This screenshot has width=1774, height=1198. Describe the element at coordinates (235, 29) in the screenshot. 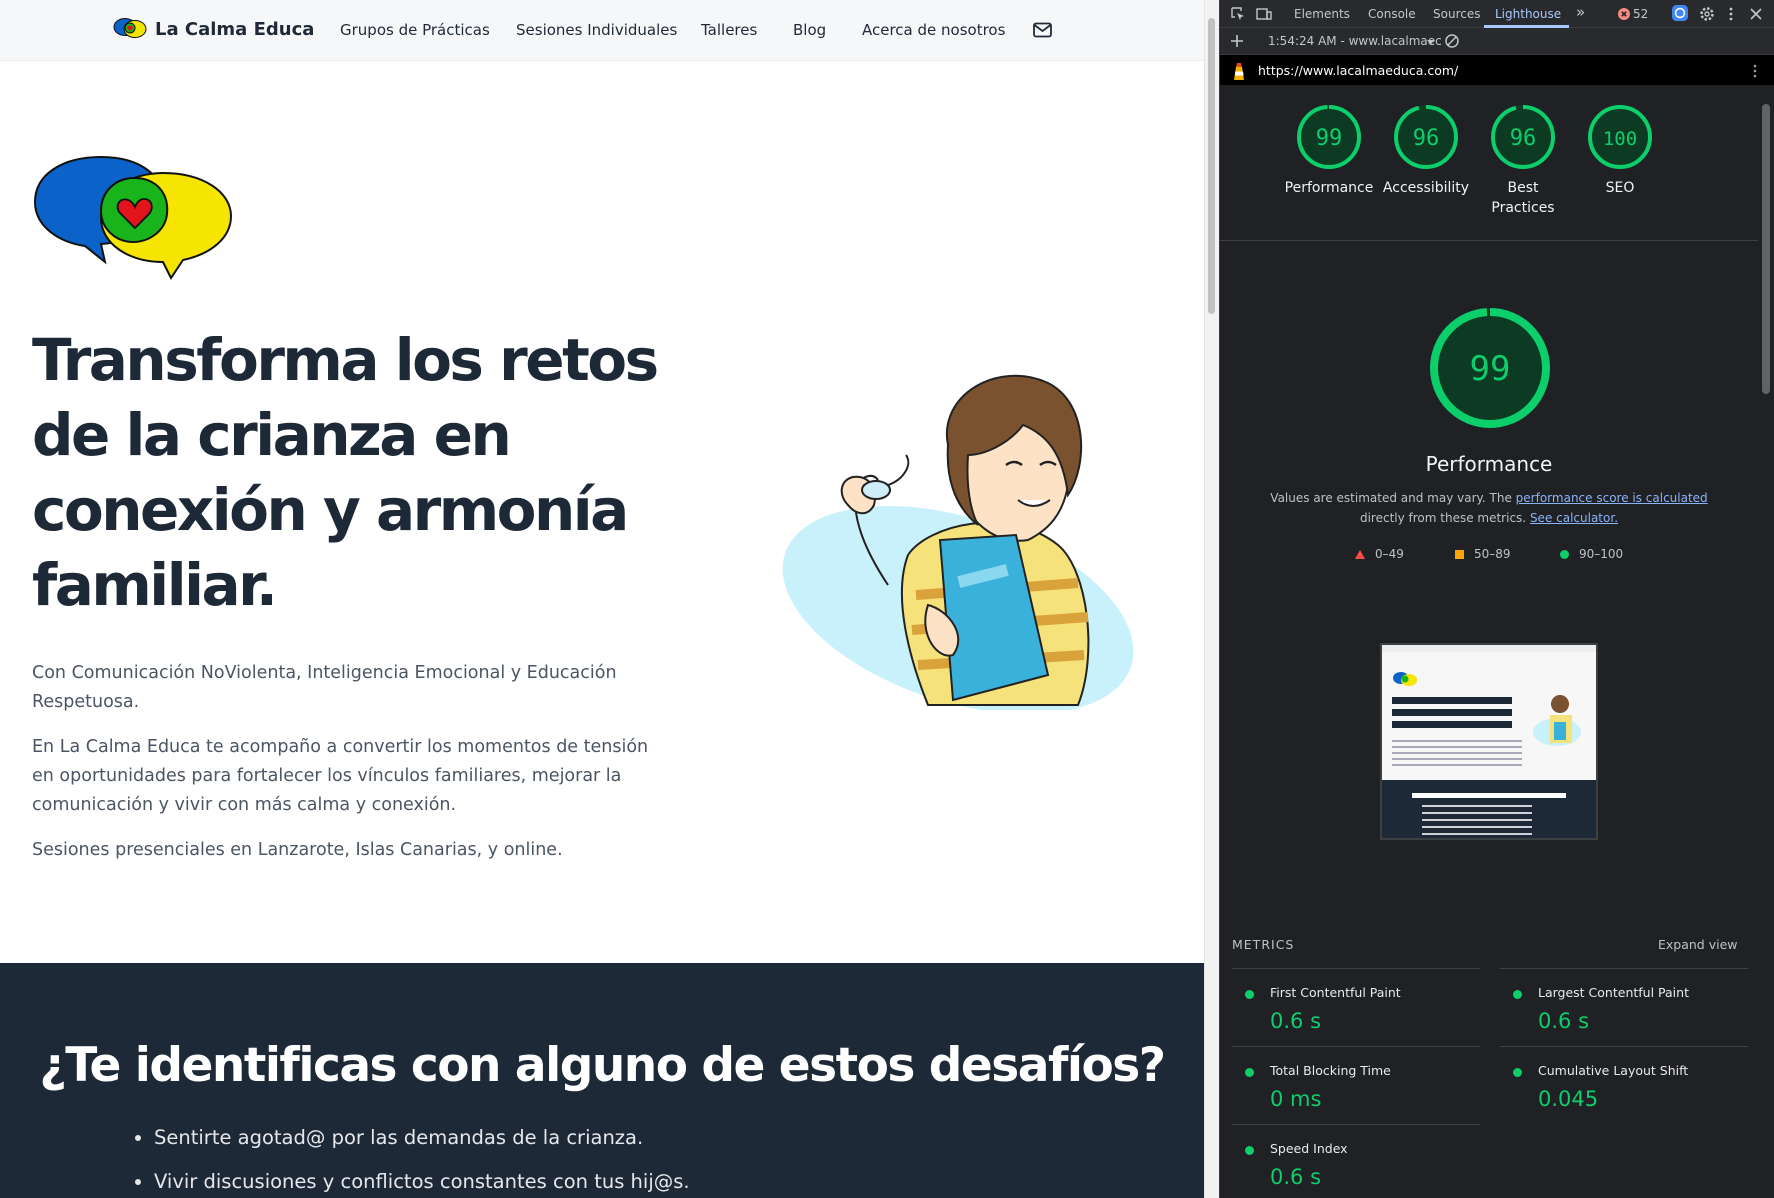

I see `brand-name: La Calma Educa` at that location.